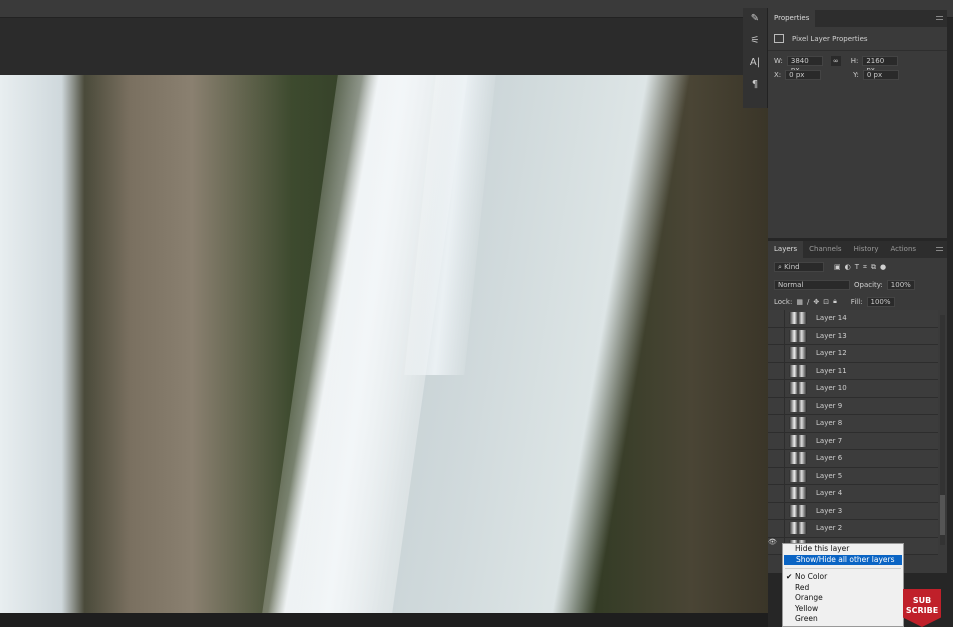 Image resolution: width=953 pixels, height=627 pixels. I want to click on lock-label: Lock:, so click(783, 301).